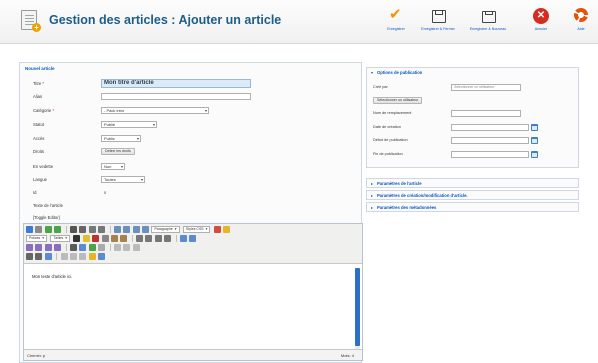 This screenshot has width=598, height=363. What do you see at coordinates (39, 229) in the screenshot?
I see `print-icon` at bounding box center [39, 229].